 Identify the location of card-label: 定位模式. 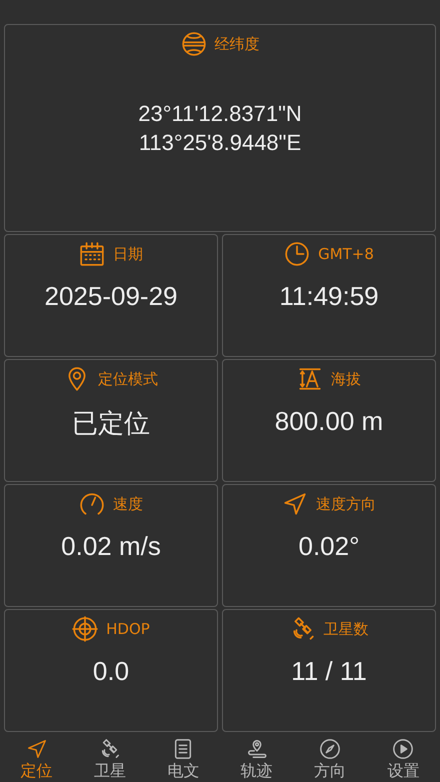
(128, 379).